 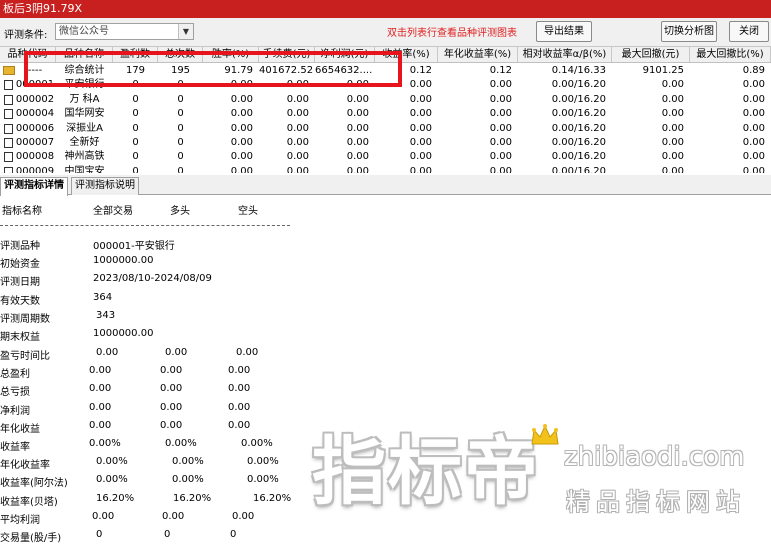 I want to click on column-header: 最大回撤比(%), so click(x=730, y=54).